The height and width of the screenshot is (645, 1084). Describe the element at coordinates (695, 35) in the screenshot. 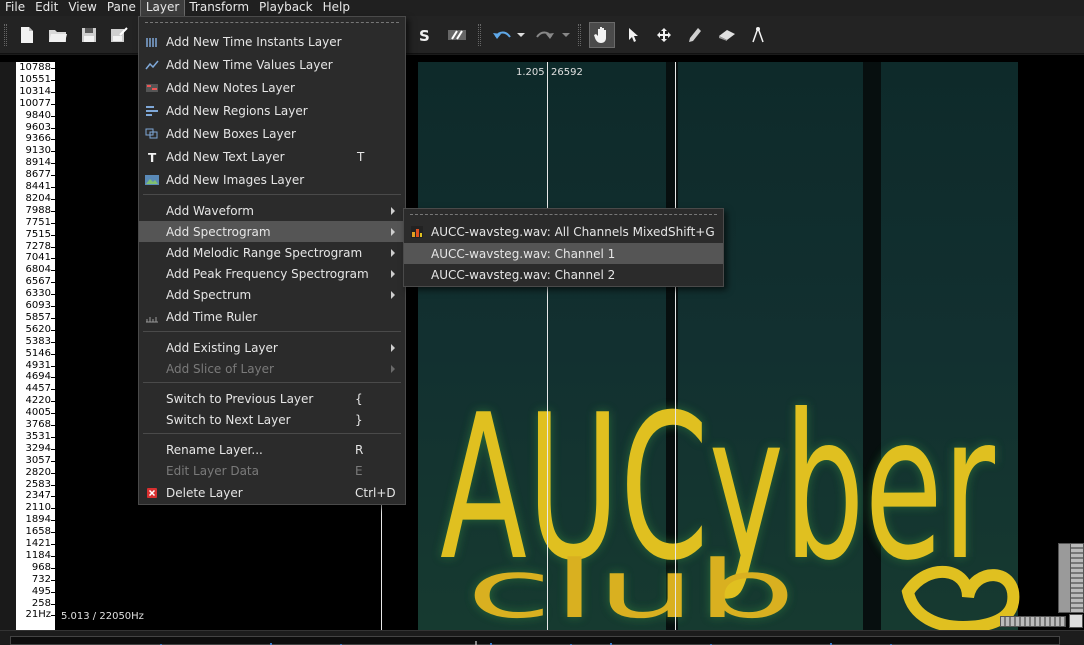

I see `draw-pencil-icon` at that location.